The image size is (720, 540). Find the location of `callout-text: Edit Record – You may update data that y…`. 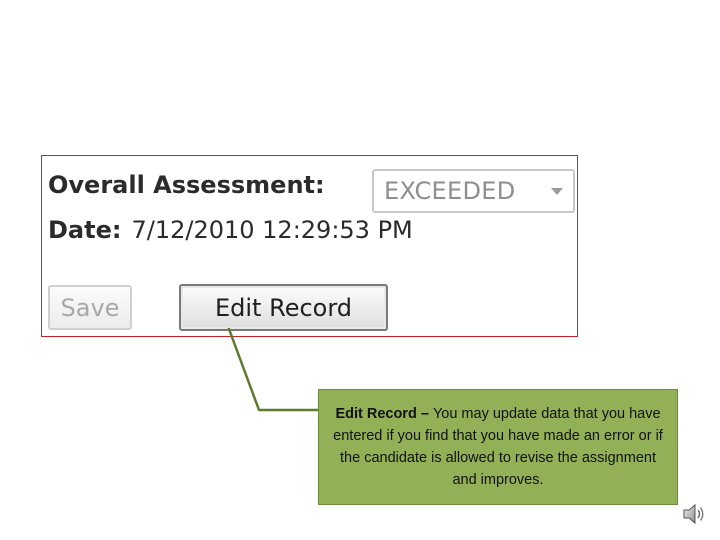

callout-text: Edit Record – You may update data that y… is located at coordinates (498, 447).